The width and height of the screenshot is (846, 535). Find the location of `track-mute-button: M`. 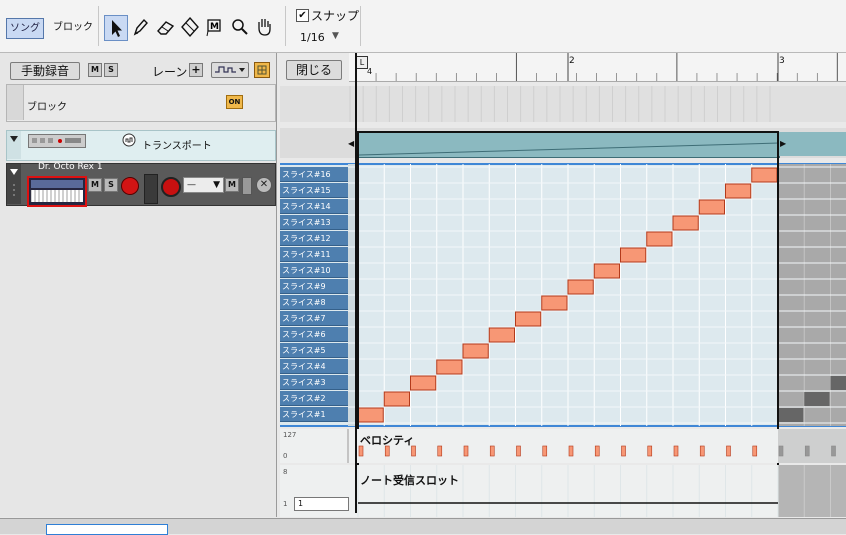

track-mute-button: M is located at coordinates (95, 185).